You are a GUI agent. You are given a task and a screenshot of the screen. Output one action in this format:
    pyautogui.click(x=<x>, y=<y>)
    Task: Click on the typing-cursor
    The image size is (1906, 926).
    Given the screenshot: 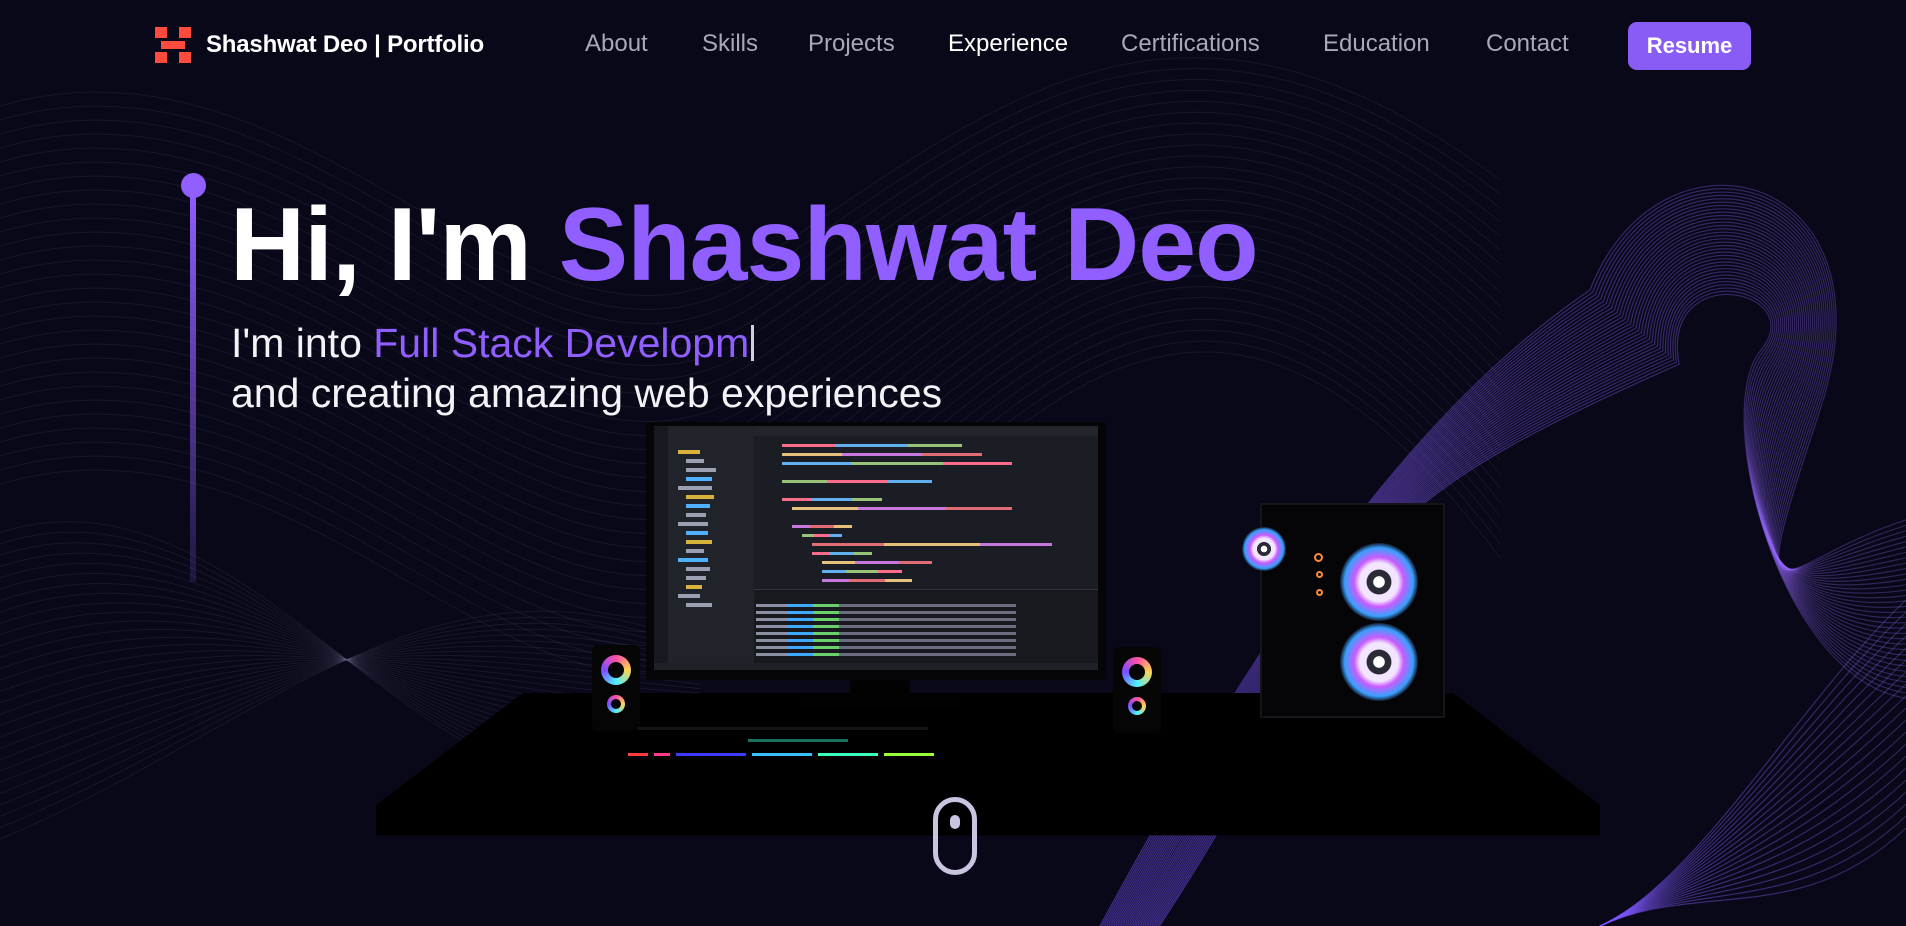 What is the action you would take?
    pyautogui.click(x=753, y=343)
    